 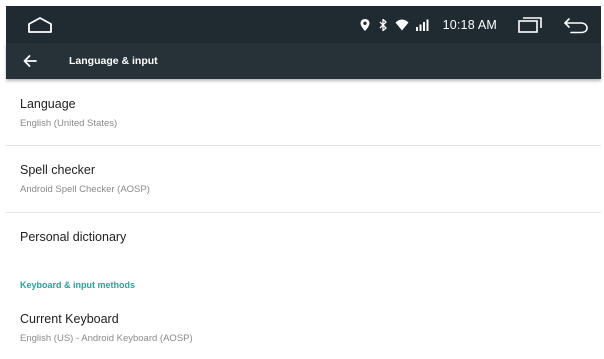 What do you see at coordinates (303, 61) in the screenshot?
I see `app-bar: Language & input` at bounding box center [303, 61].